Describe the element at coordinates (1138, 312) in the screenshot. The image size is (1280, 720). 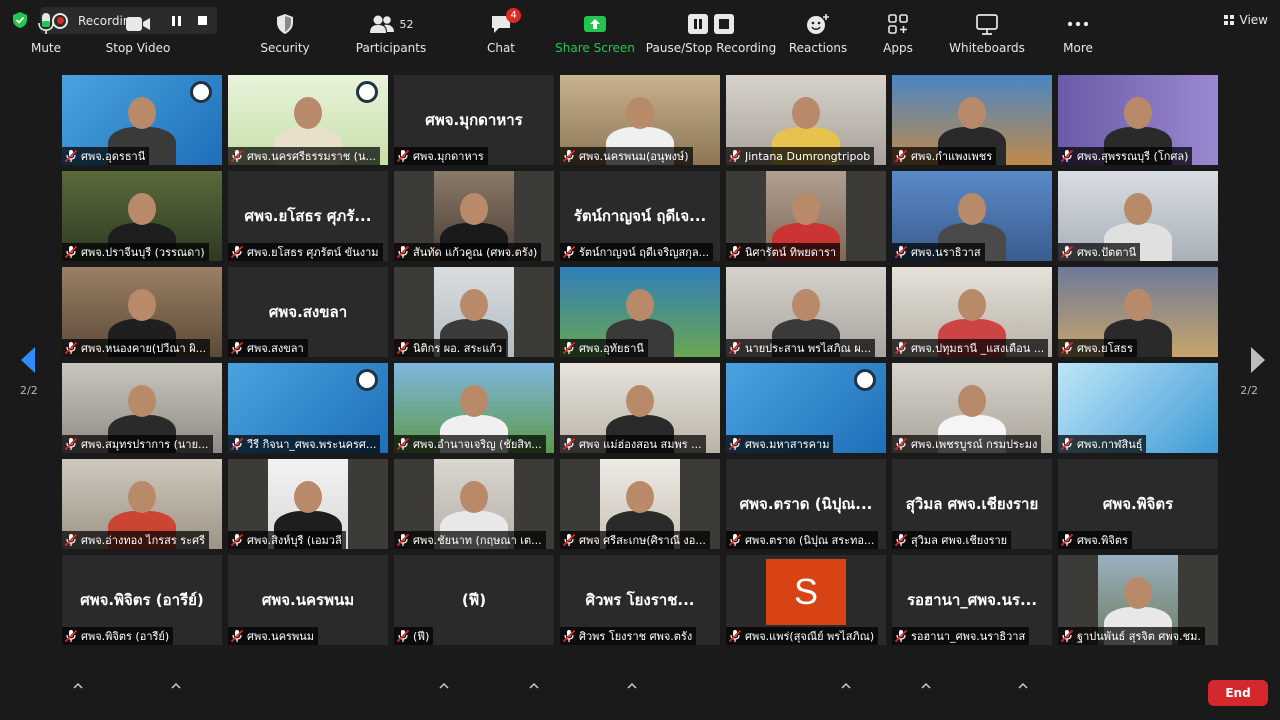
I see `participant-tile: ศพจ.ยโสธร` at that location.